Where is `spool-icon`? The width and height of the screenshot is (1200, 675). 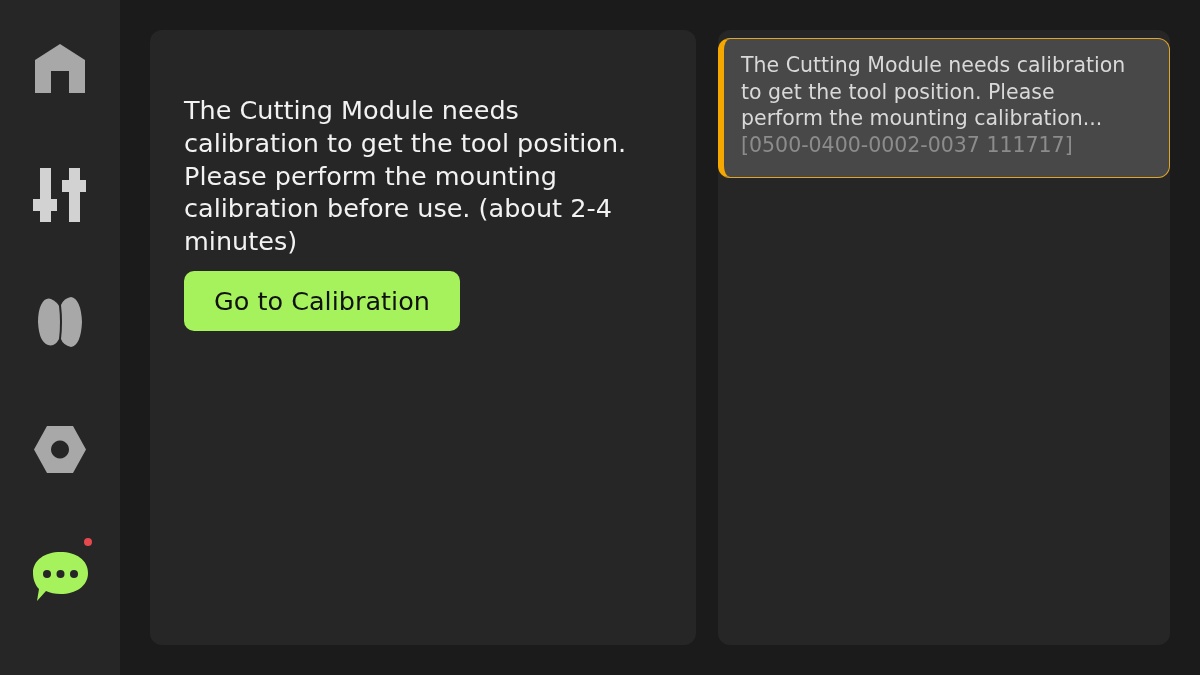
spool-icon is located at coordinates (60, 322).